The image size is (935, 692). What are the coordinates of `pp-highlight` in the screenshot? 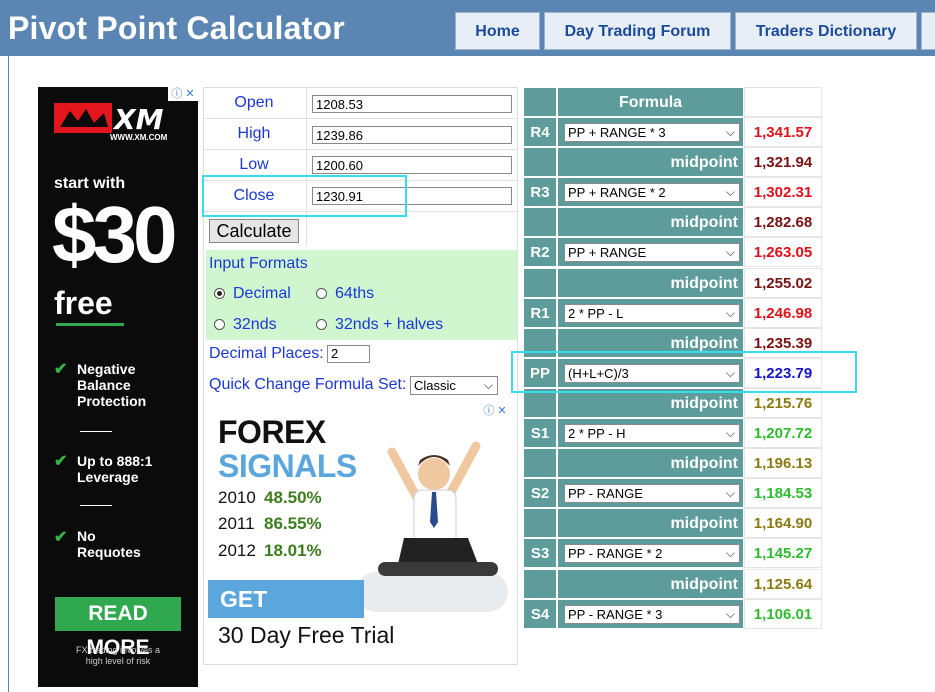 It's located at (684, 372).